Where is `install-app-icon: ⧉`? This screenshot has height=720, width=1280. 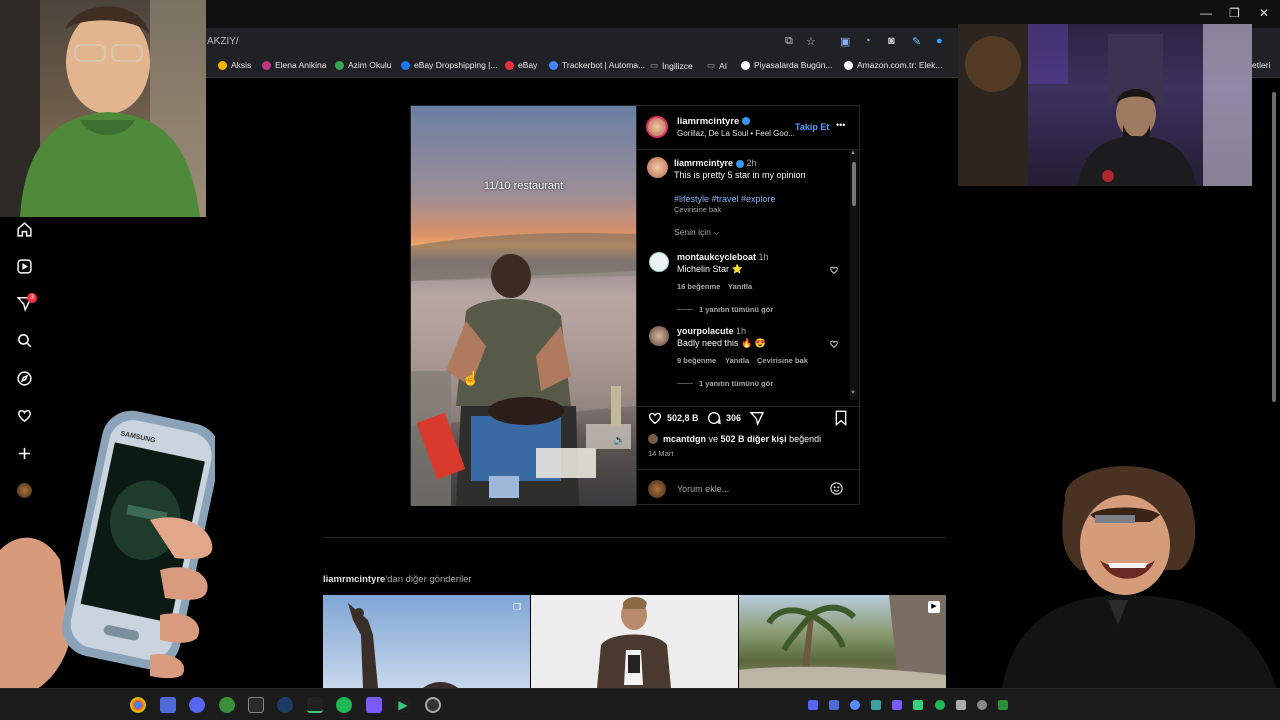
install-app-icon: ⧉ is located at coordinates (789, 41).